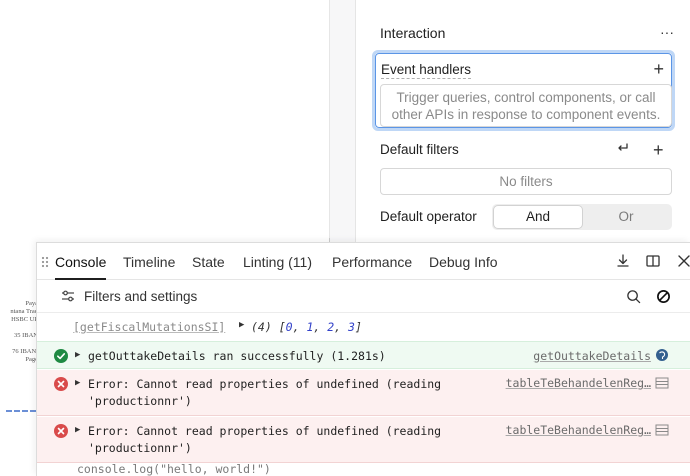 The height and width of the screenshot is (476, 690). What do you see at coordinates (289, 327) in the screenshot?
I see `array-item: 0` at bounding box center [289, 327].